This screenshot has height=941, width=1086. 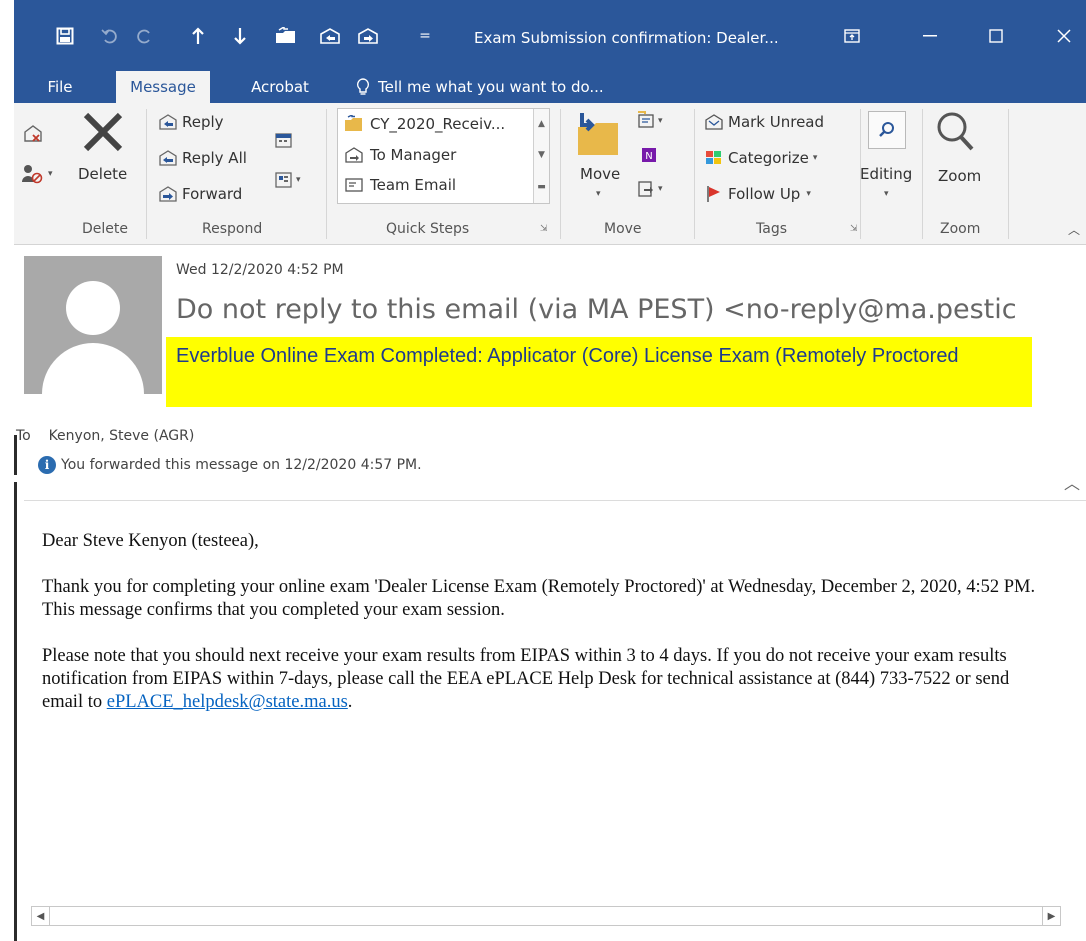 I want to click on reply-label: Reply, so click(x=203, y=122).